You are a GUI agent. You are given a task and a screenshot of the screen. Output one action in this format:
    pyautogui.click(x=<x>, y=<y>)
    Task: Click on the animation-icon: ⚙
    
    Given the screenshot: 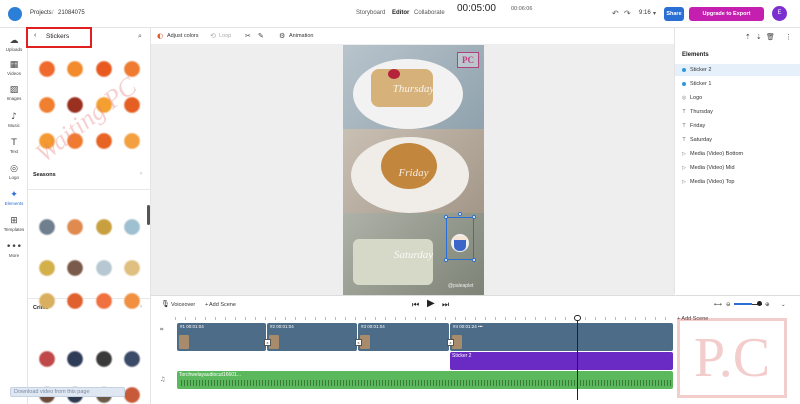 What is the action you would take?
    pyautogui.click(x=282, y=36)
    